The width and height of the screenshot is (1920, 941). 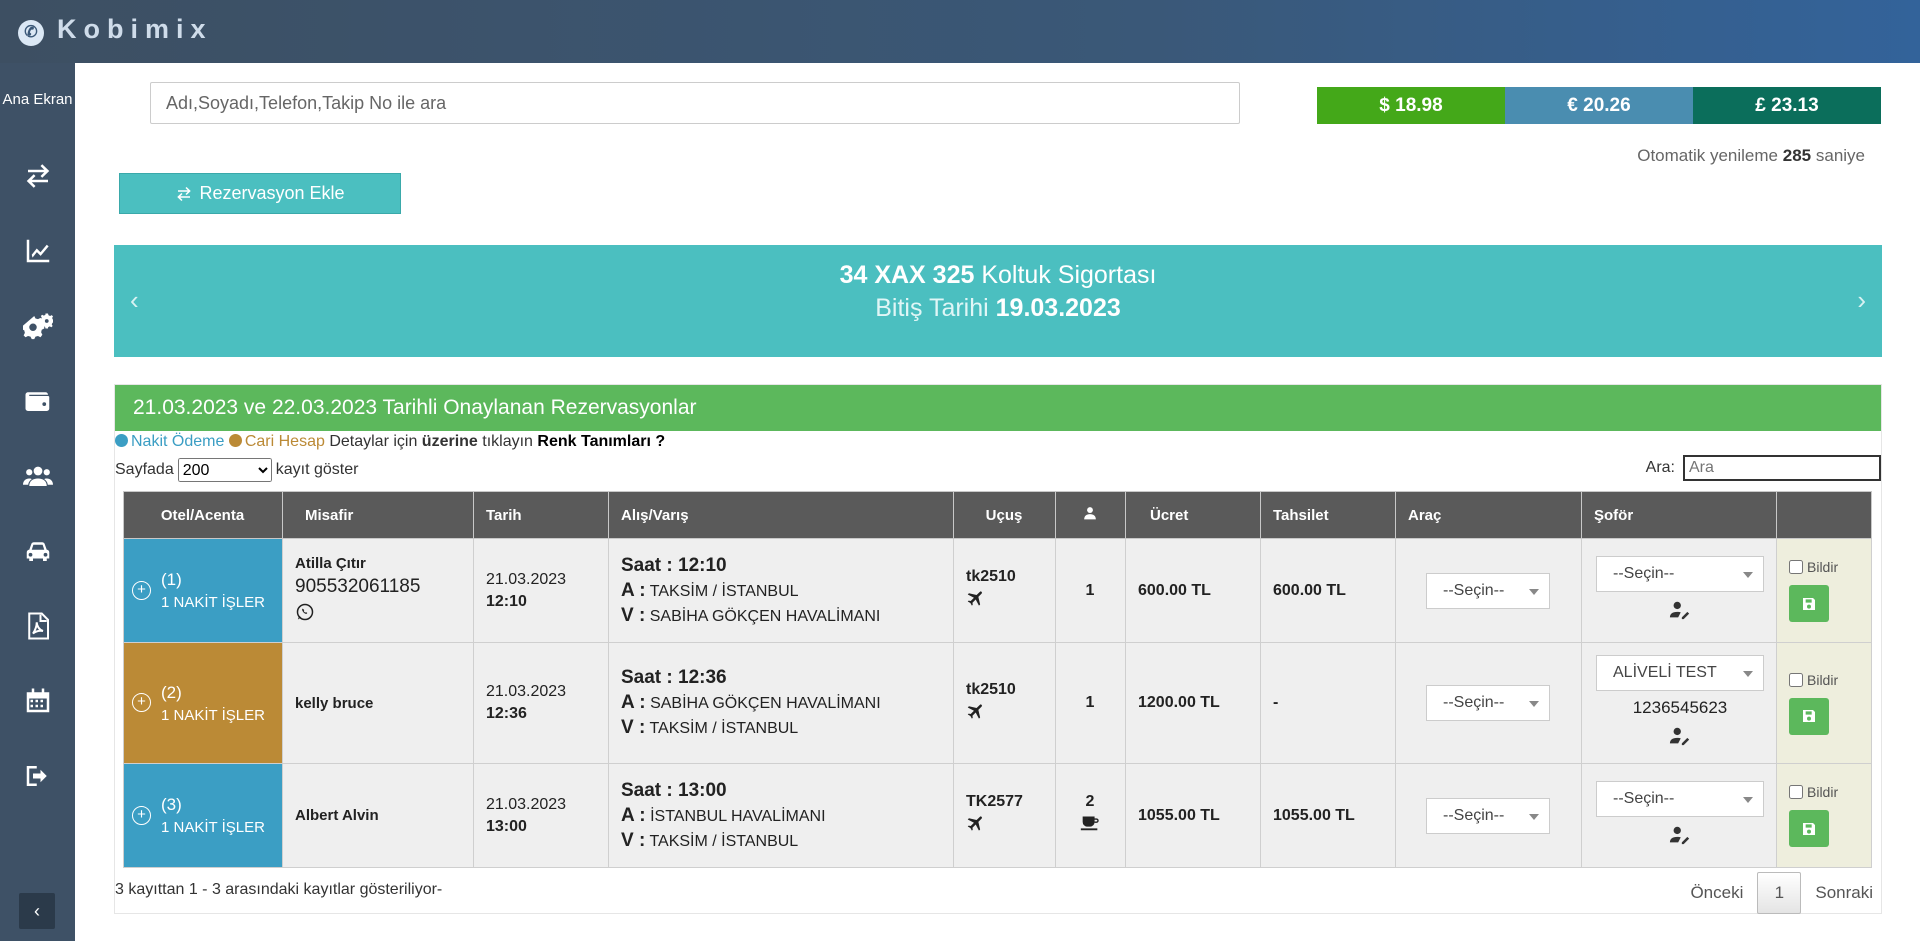 I want to click on route-from: A : İSTANBUL HAVALİMANI, so click(x=786, y=816).